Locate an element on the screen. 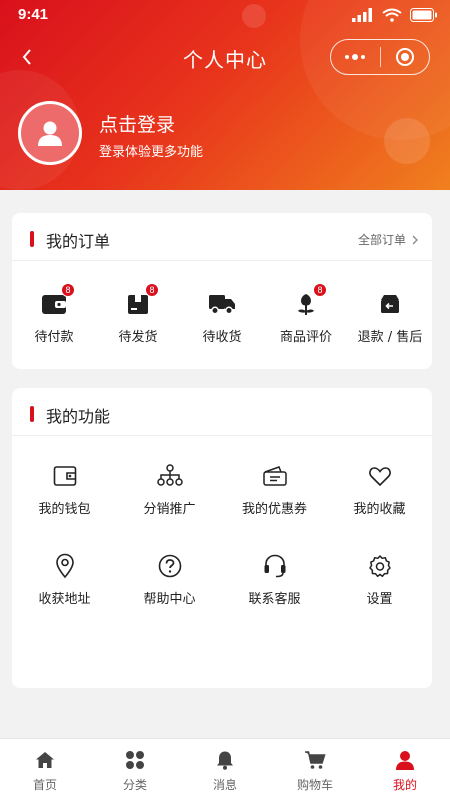  bell-icon is located at coordinates (225, 760).